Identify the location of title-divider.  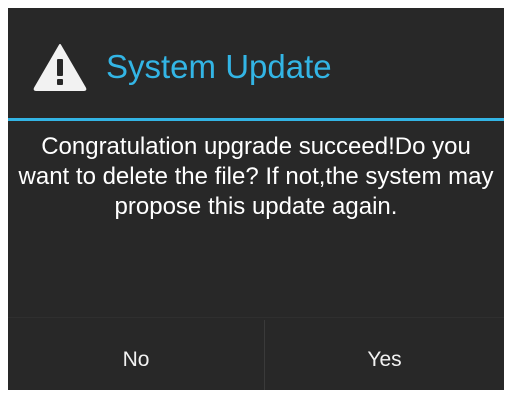
(256, 119).